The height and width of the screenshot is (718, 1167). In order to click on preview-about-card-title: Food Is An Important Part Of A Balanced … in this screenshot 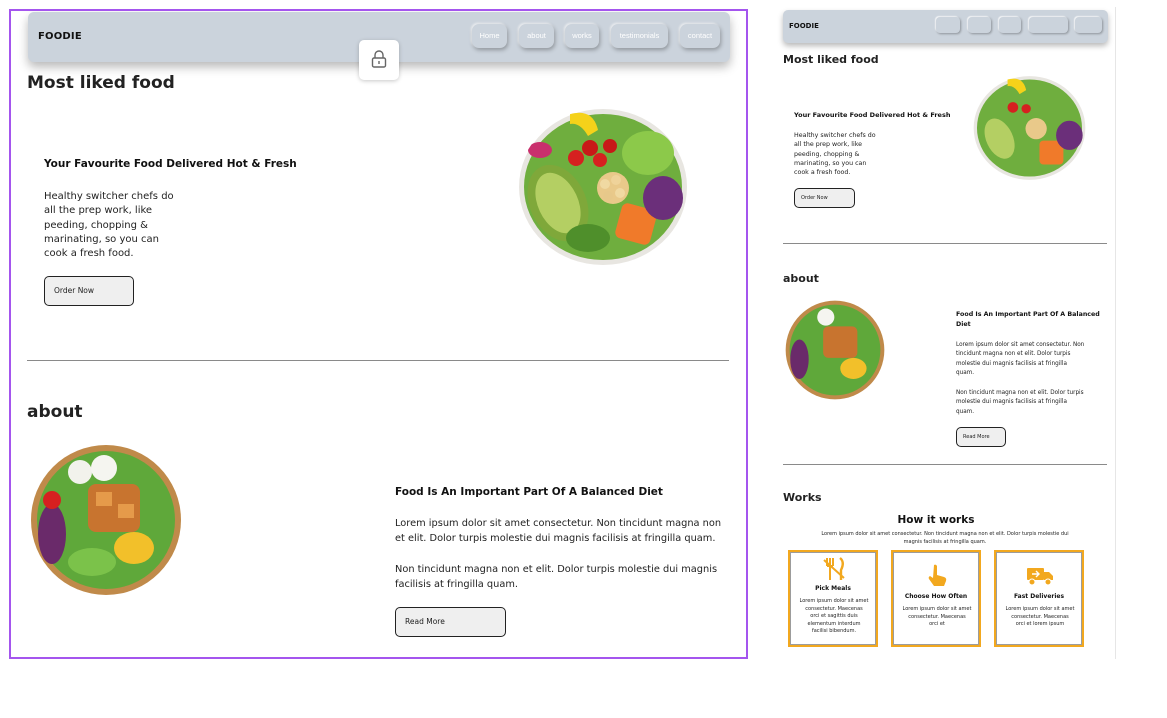, I will do `click(1028, 320)`.